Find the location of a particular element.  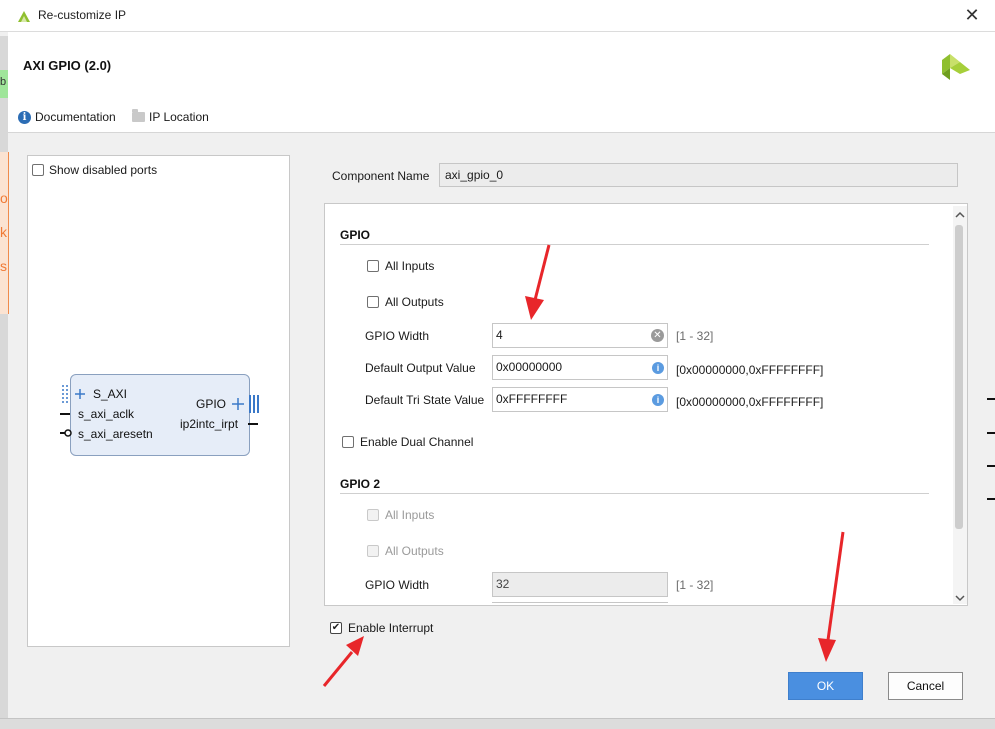

gpio-all-inputs-checkbox: All Inputs is located at coordinates (400, 266).